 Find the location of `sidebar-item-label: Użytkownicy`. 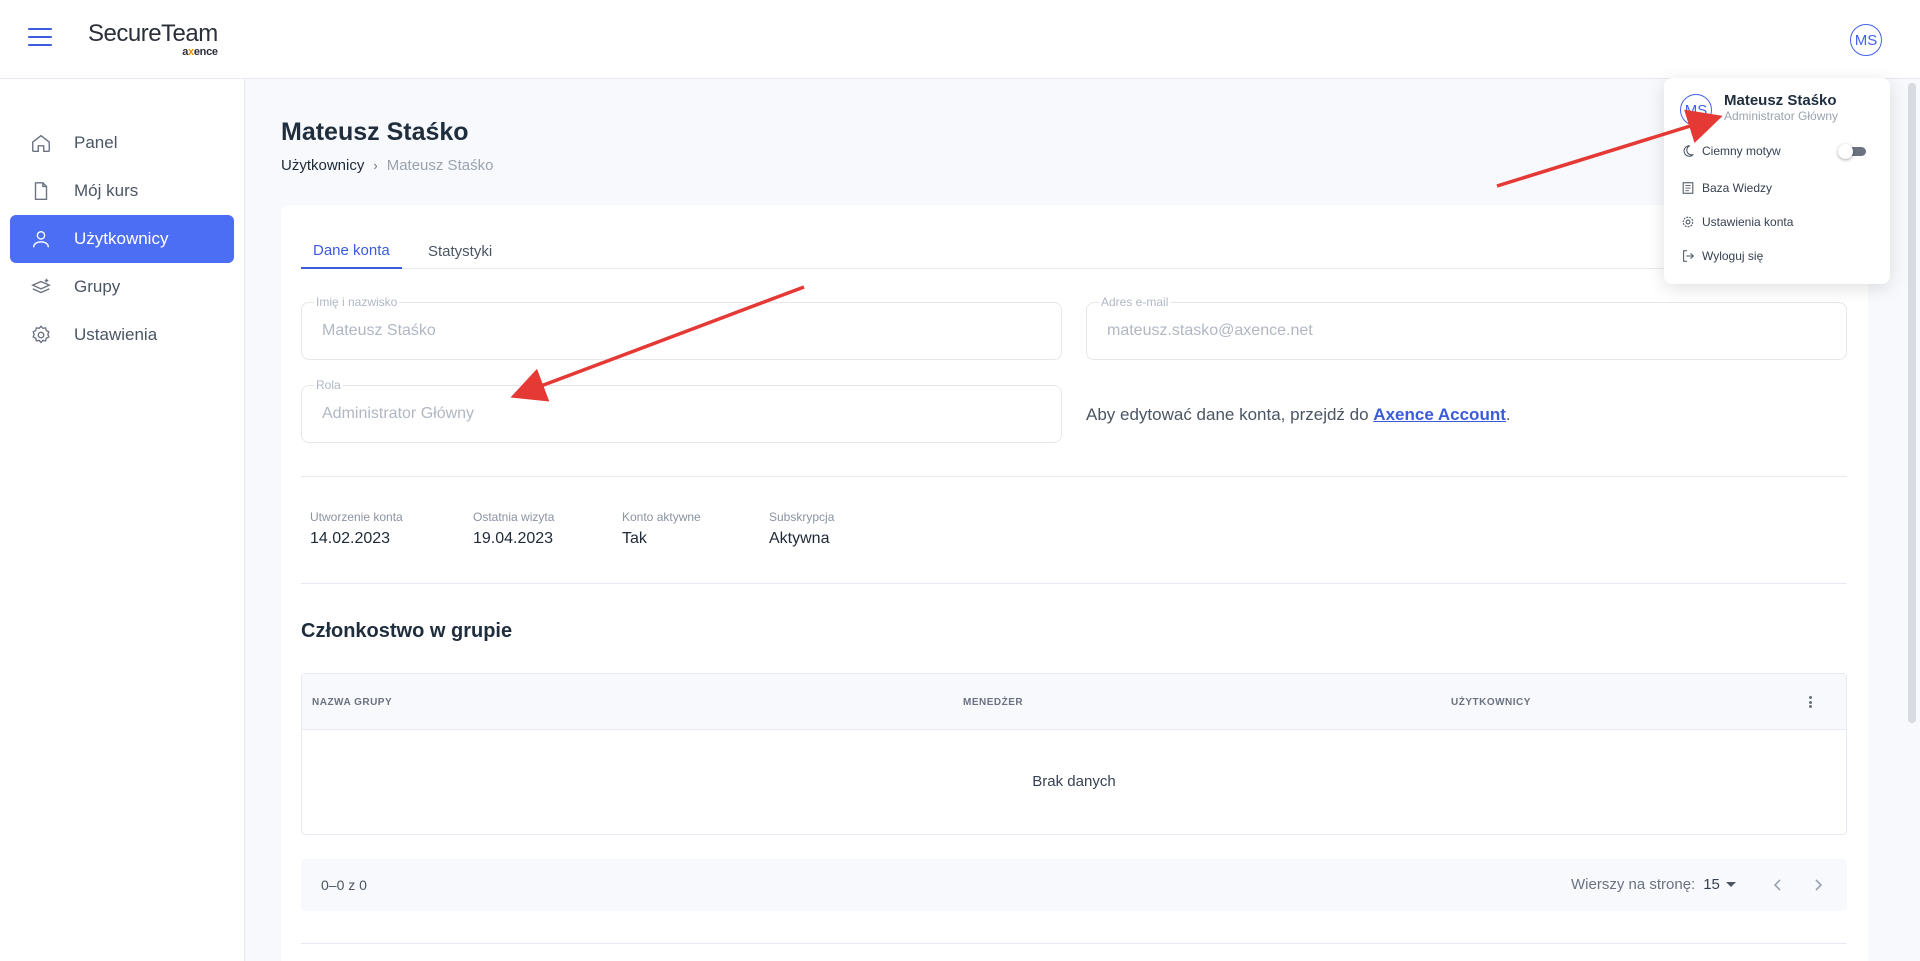

sidebar-item-label: Użytkownicy is located at coordinates (121, 238).